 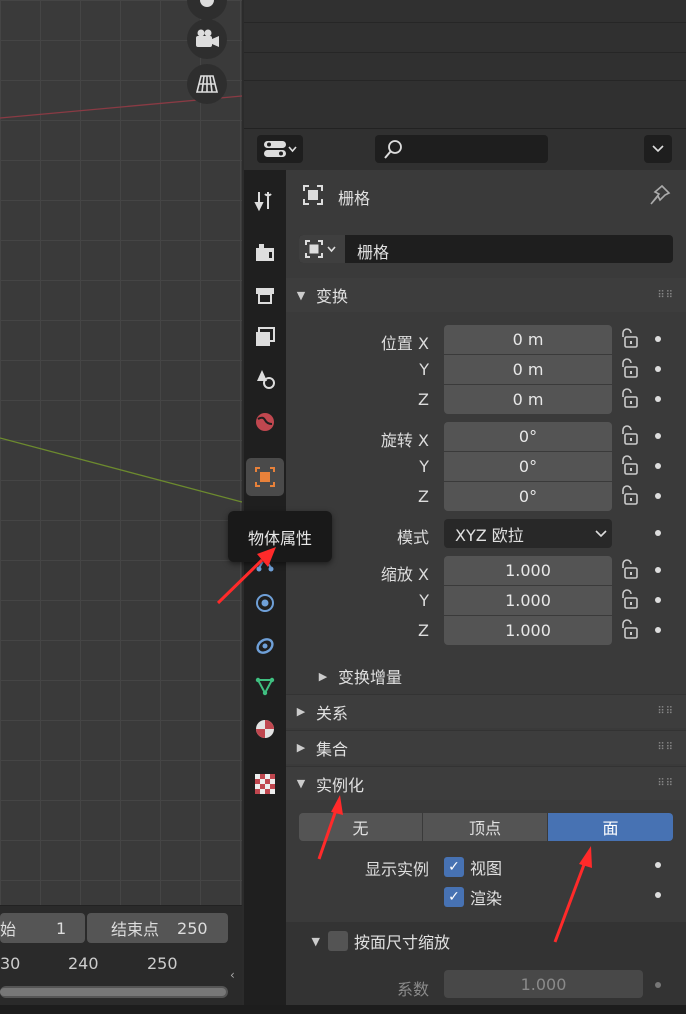 What do you see at coordinates (629, 369) in the screenshot?
I see `location-y-lock-icon` at bounding box center [629, 369].